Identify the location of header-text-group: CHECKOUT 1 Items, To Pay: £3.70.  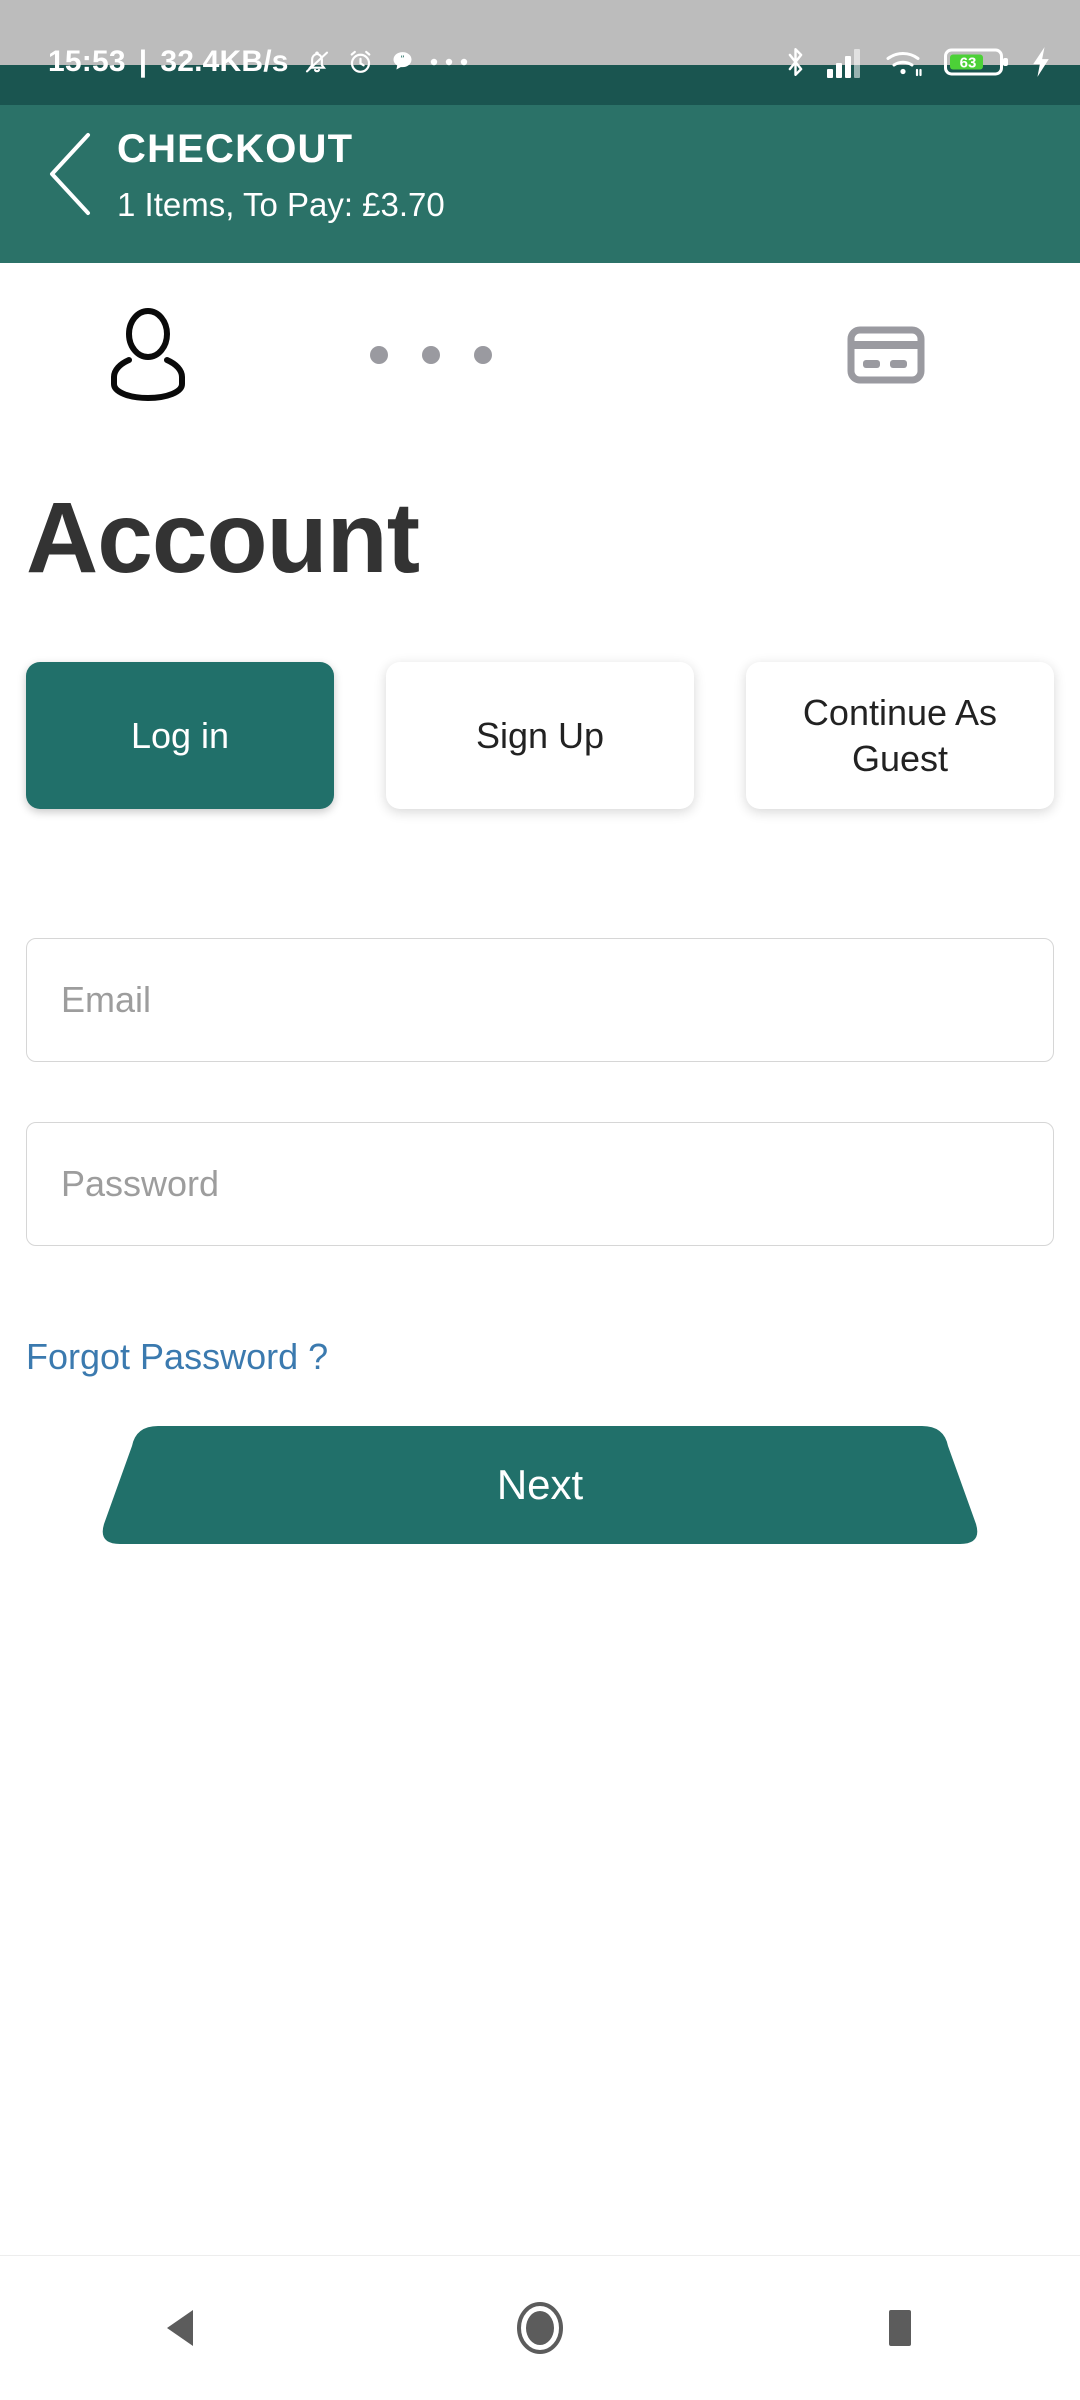
(281, 176).